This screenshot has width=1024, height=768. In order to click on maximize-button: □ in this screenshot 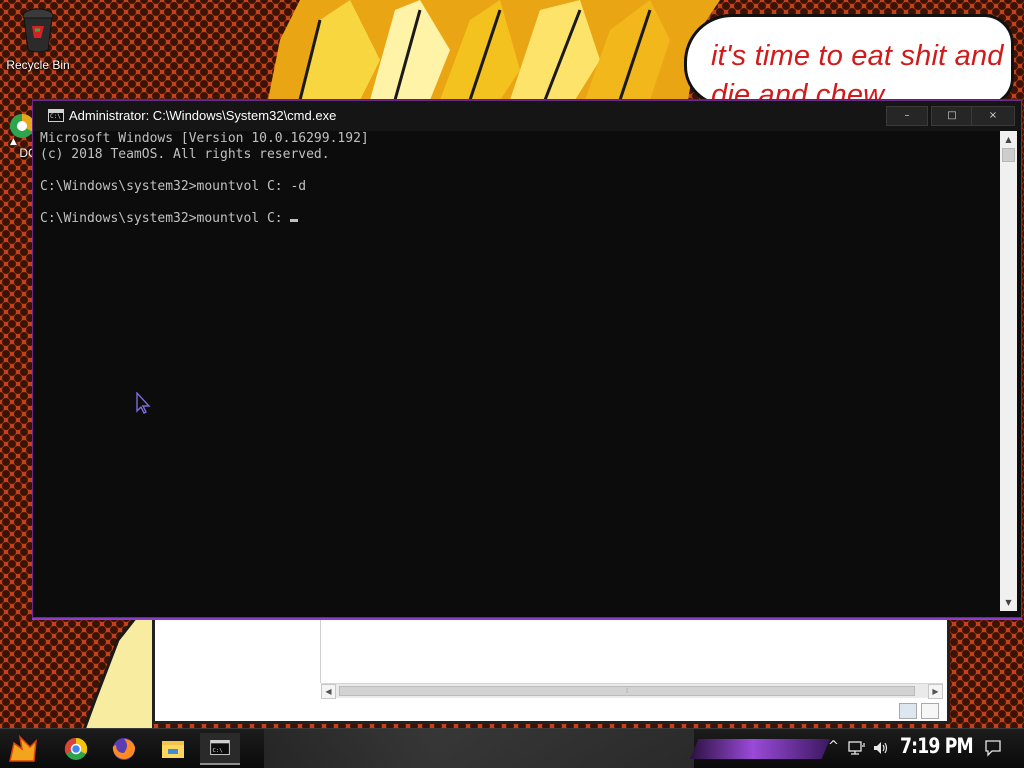, I will do `click(952, 116)`.